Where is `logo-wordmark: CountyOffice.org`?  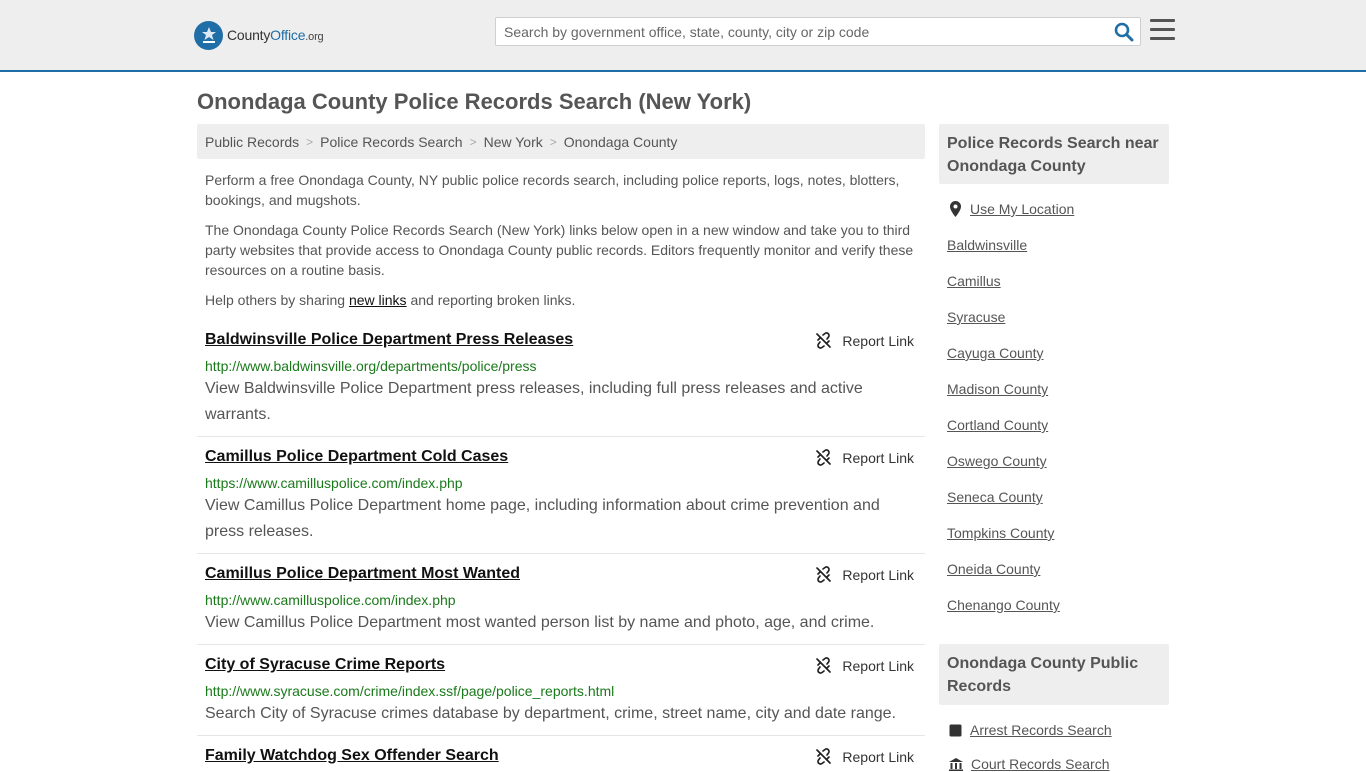 logo-wordmark: CountyOffice.org is located at coordinates (275, 35).